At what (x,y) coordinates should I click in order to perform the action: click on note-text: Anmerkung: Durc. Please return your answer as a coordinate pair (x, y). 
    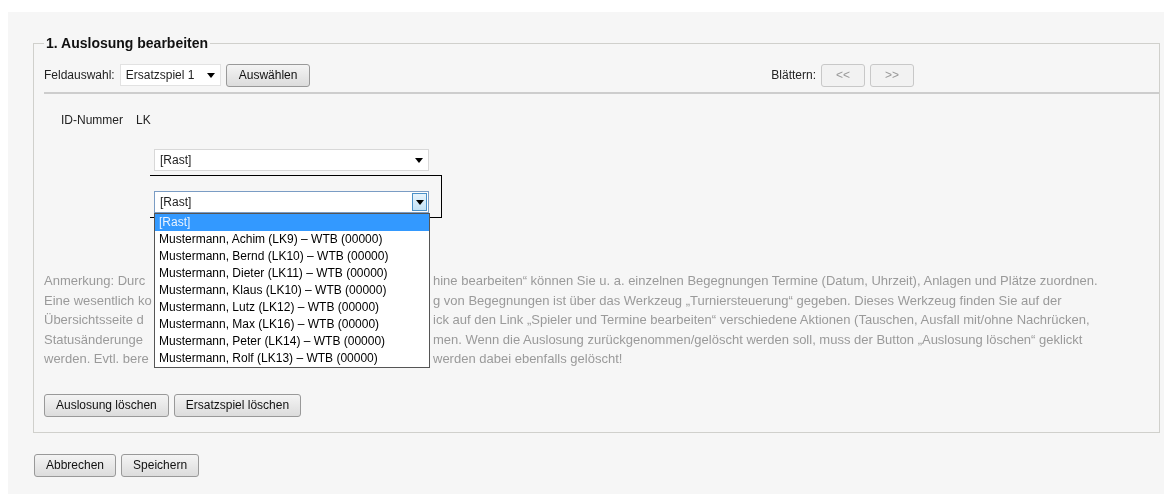
    Looking at the image, I should click on (95, 281).